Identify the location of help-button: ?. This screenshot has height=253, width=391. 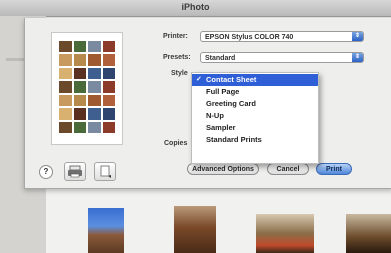
(46, 172).